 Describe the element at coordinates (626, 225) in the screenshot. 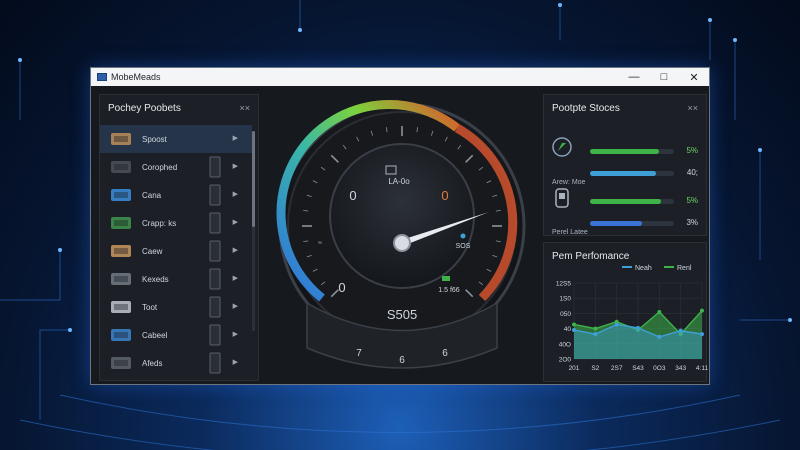

I see `stock-row: 3% Perel Latee` at that location.